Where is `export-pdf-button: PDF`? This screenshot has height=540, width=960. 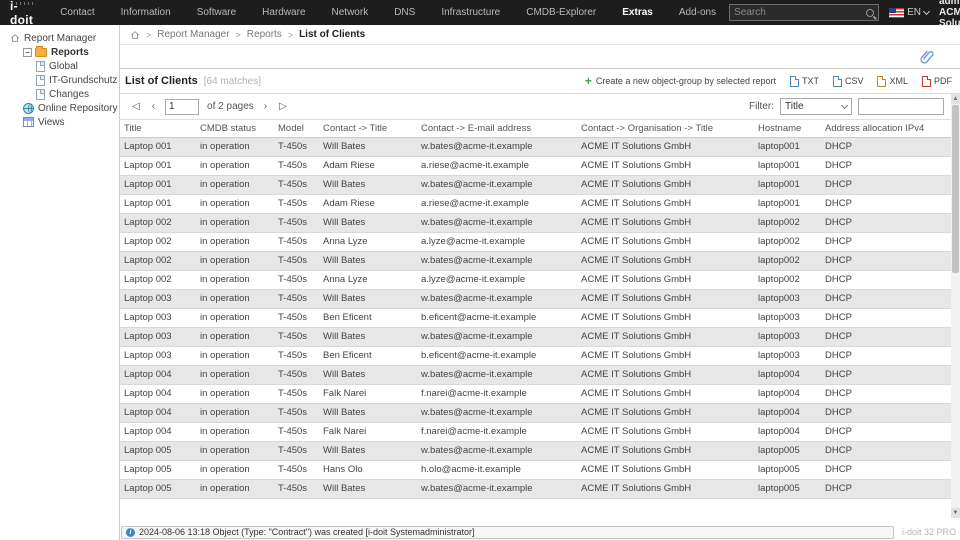
export-pdf-button: PDF is located at coordinates (937, 81).